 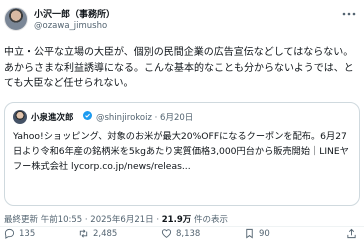 What do you see at coordinates (166, 233) in the screenshot?
I see `heart-icon` at bounding box center [166, 233].